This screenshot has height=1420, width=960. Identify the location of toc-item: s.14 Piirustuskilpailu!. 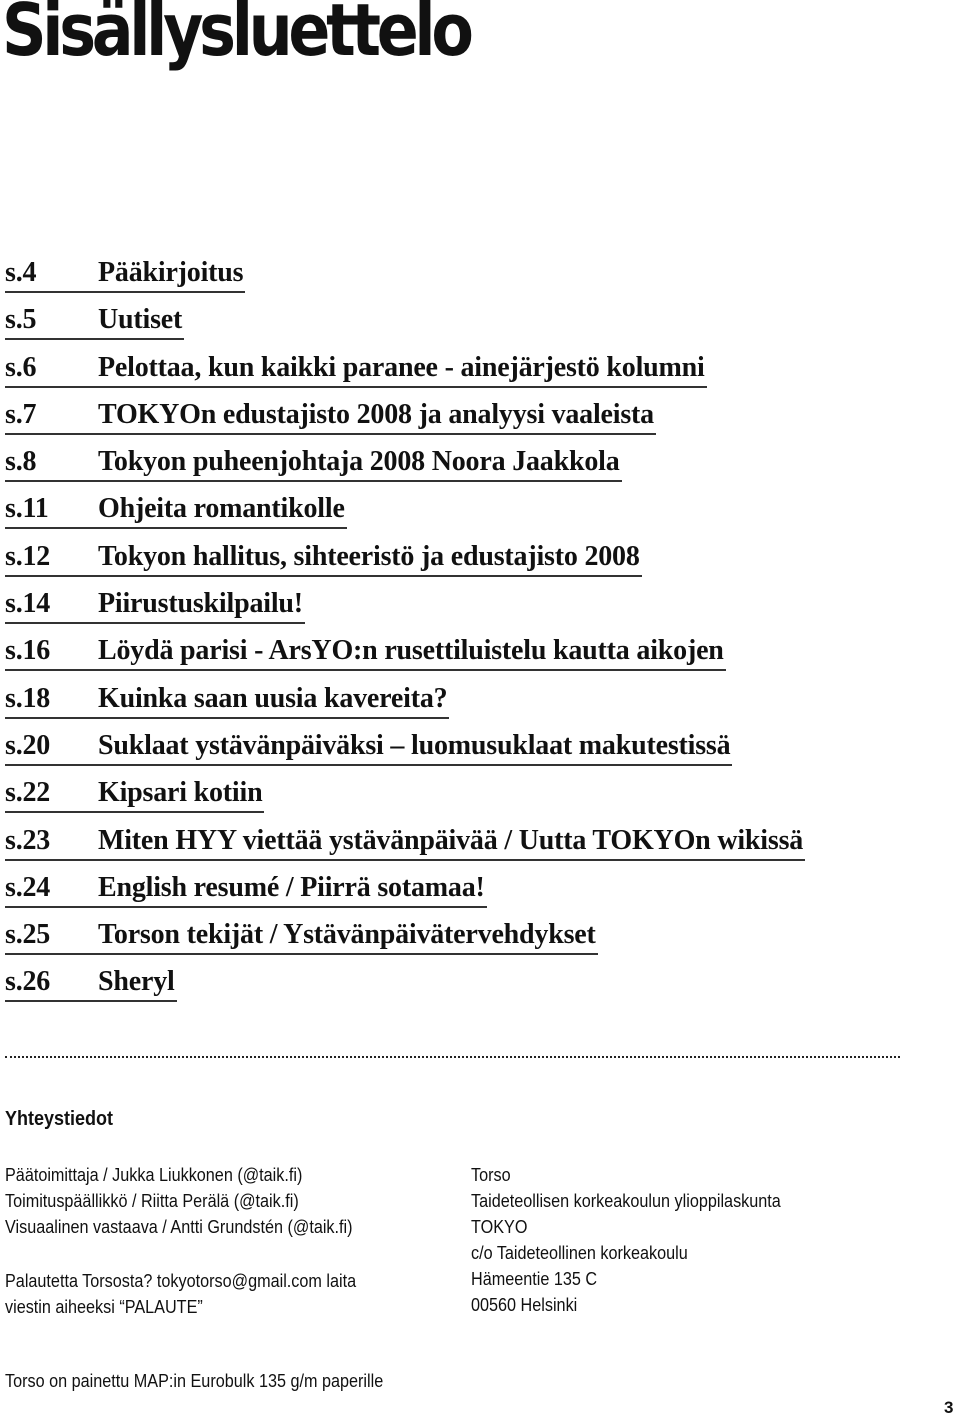
(405, 609).